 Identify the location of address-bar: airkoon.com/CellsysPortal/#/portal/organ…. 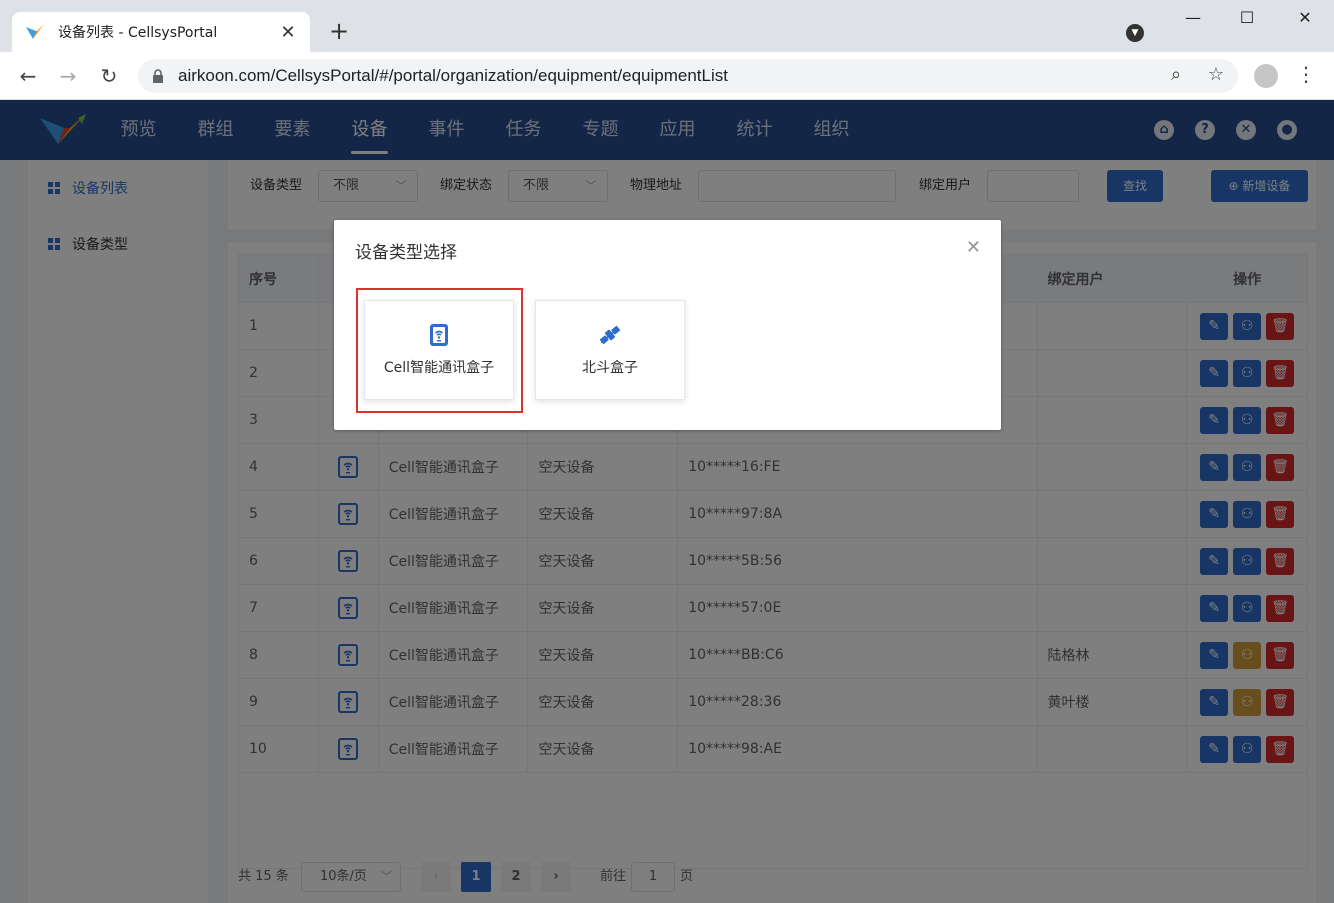
(688, 76).